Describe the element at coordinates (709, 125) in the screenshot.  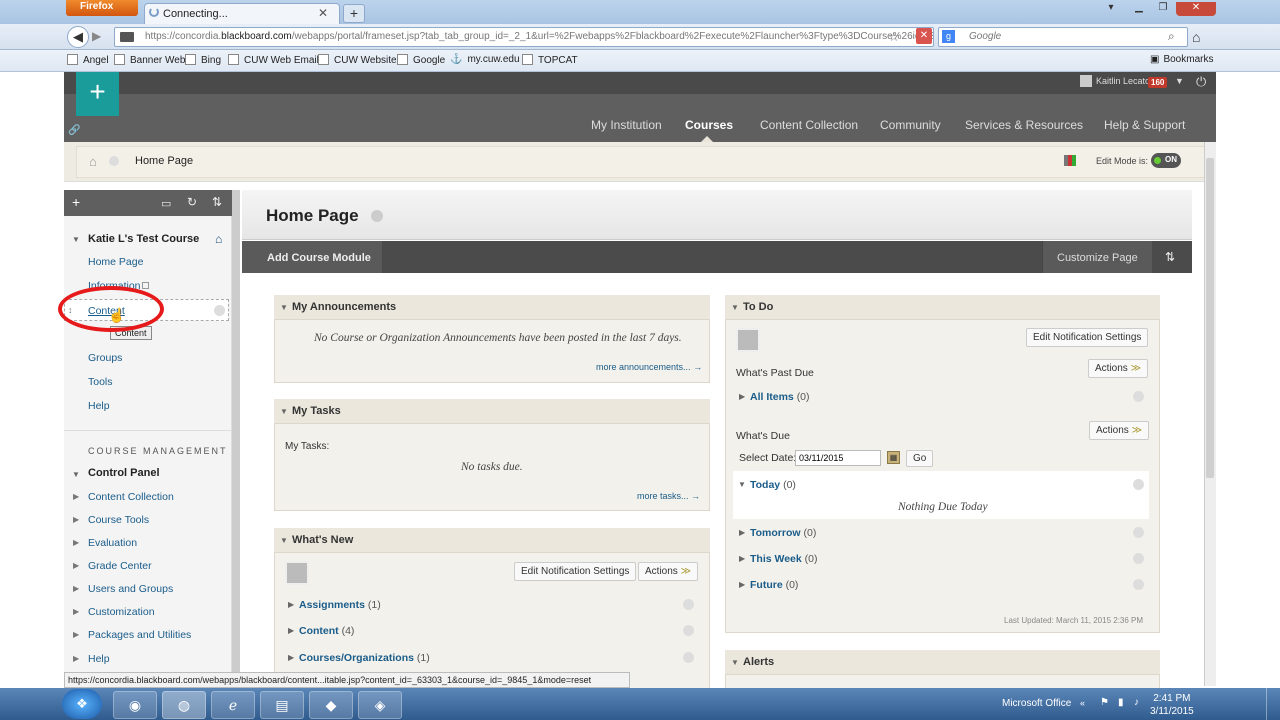
I see `tab-courses: Courses` at that location.